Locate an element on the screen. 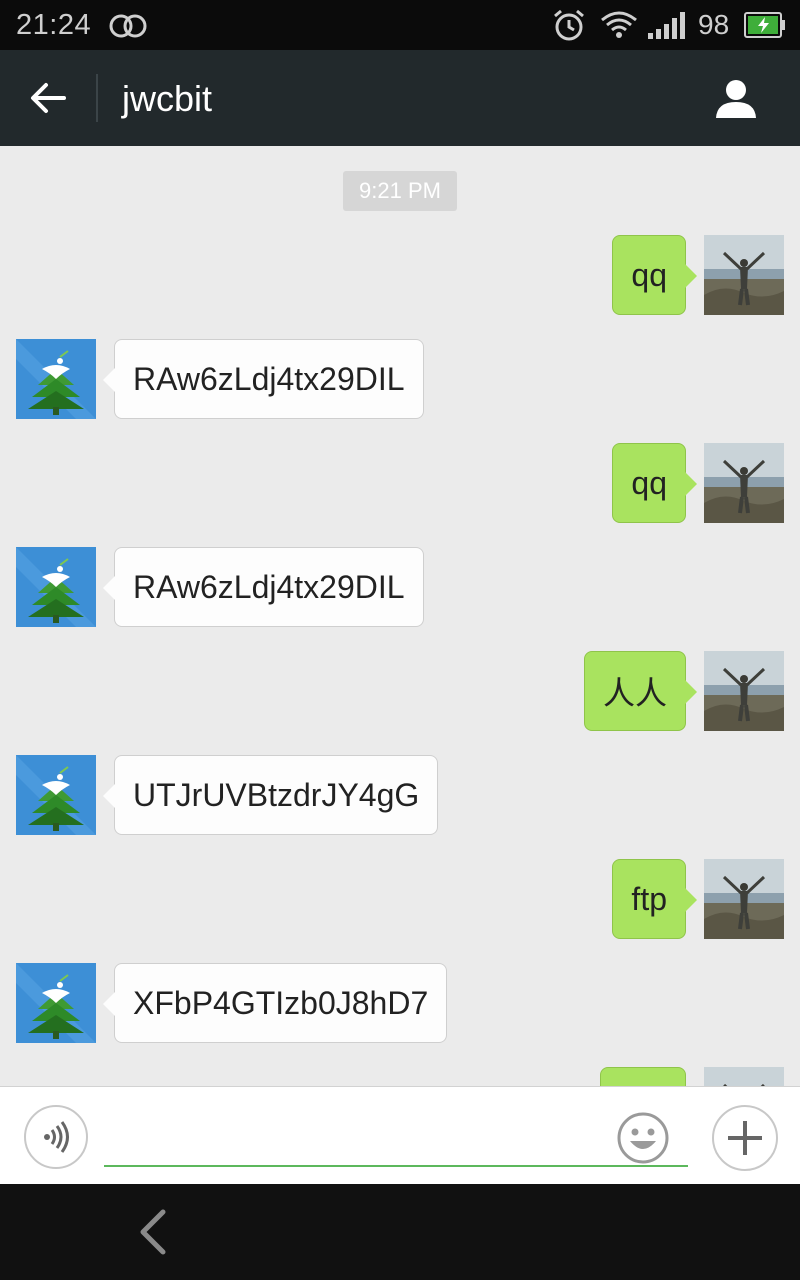 The height and width of the screenshot is (1280, 800). emoji-icon is located at coordinates (643, 1138).